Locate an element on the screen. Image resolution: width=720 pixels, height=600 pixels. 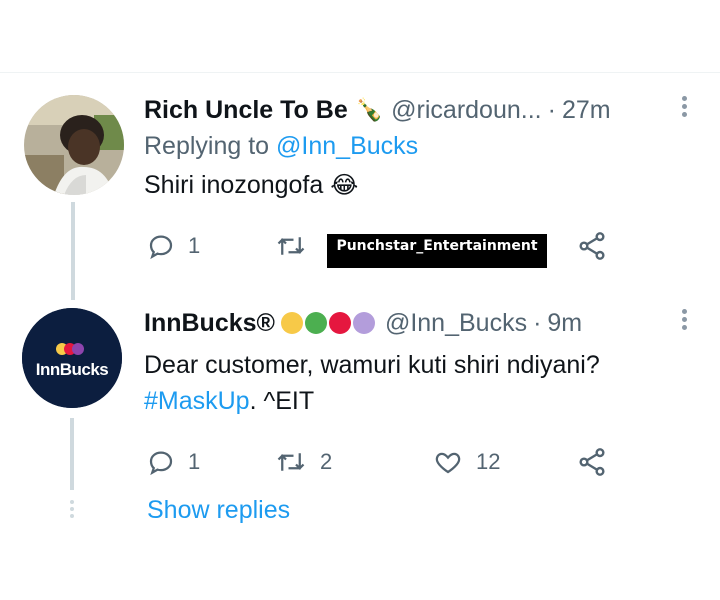
yellow-circle-icon is located at coordinates (291, 323).